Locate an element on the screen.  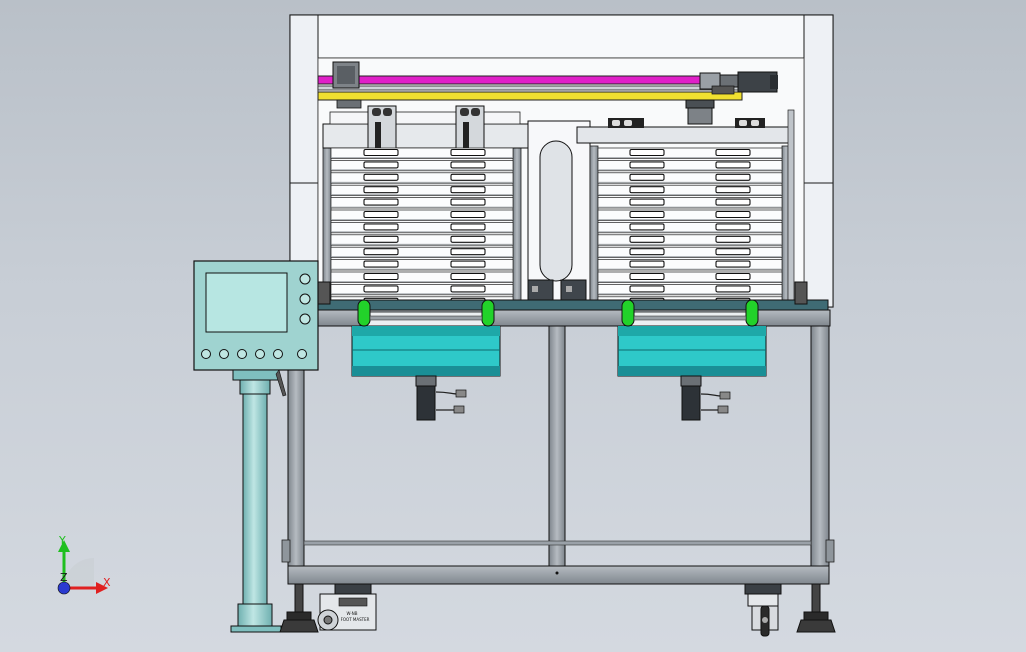
leveling-foot-right is located at coordinates (816, 608).